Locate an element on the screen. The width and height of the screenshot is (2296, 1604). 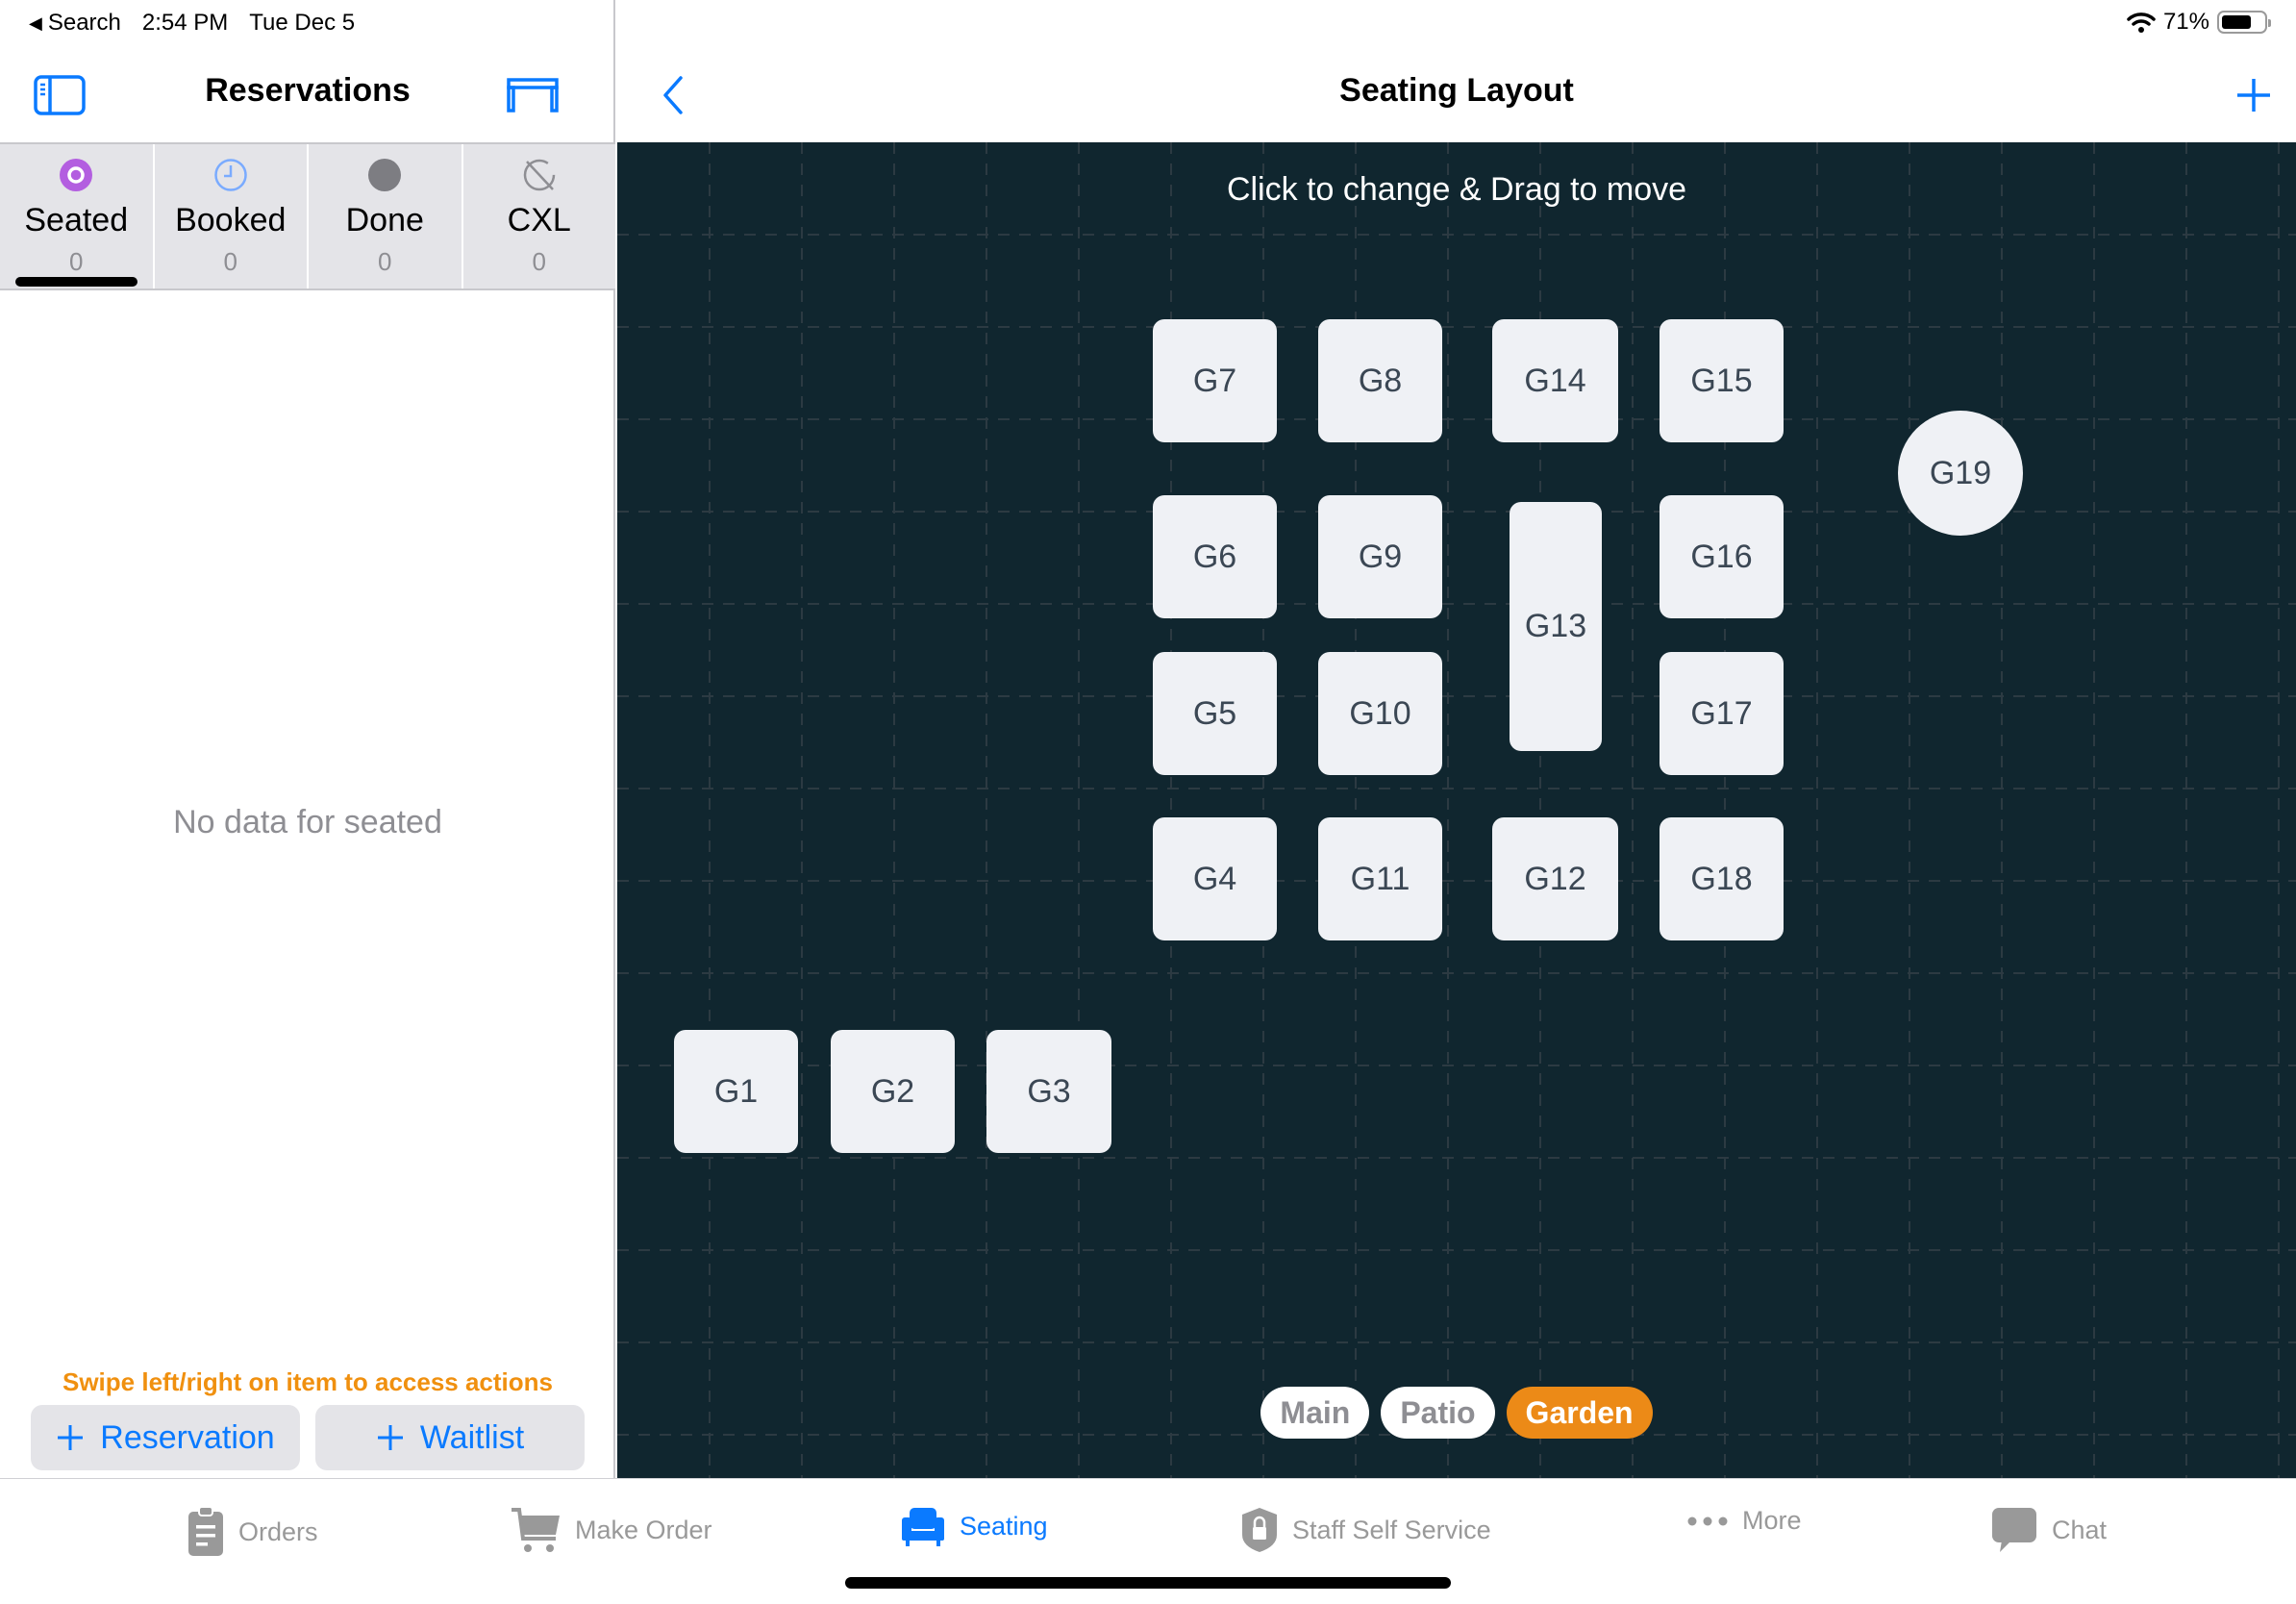
status-bar: ◀ Search 2:54 PM Tue Dec 5 71% is located at coordinates (1148, 23).